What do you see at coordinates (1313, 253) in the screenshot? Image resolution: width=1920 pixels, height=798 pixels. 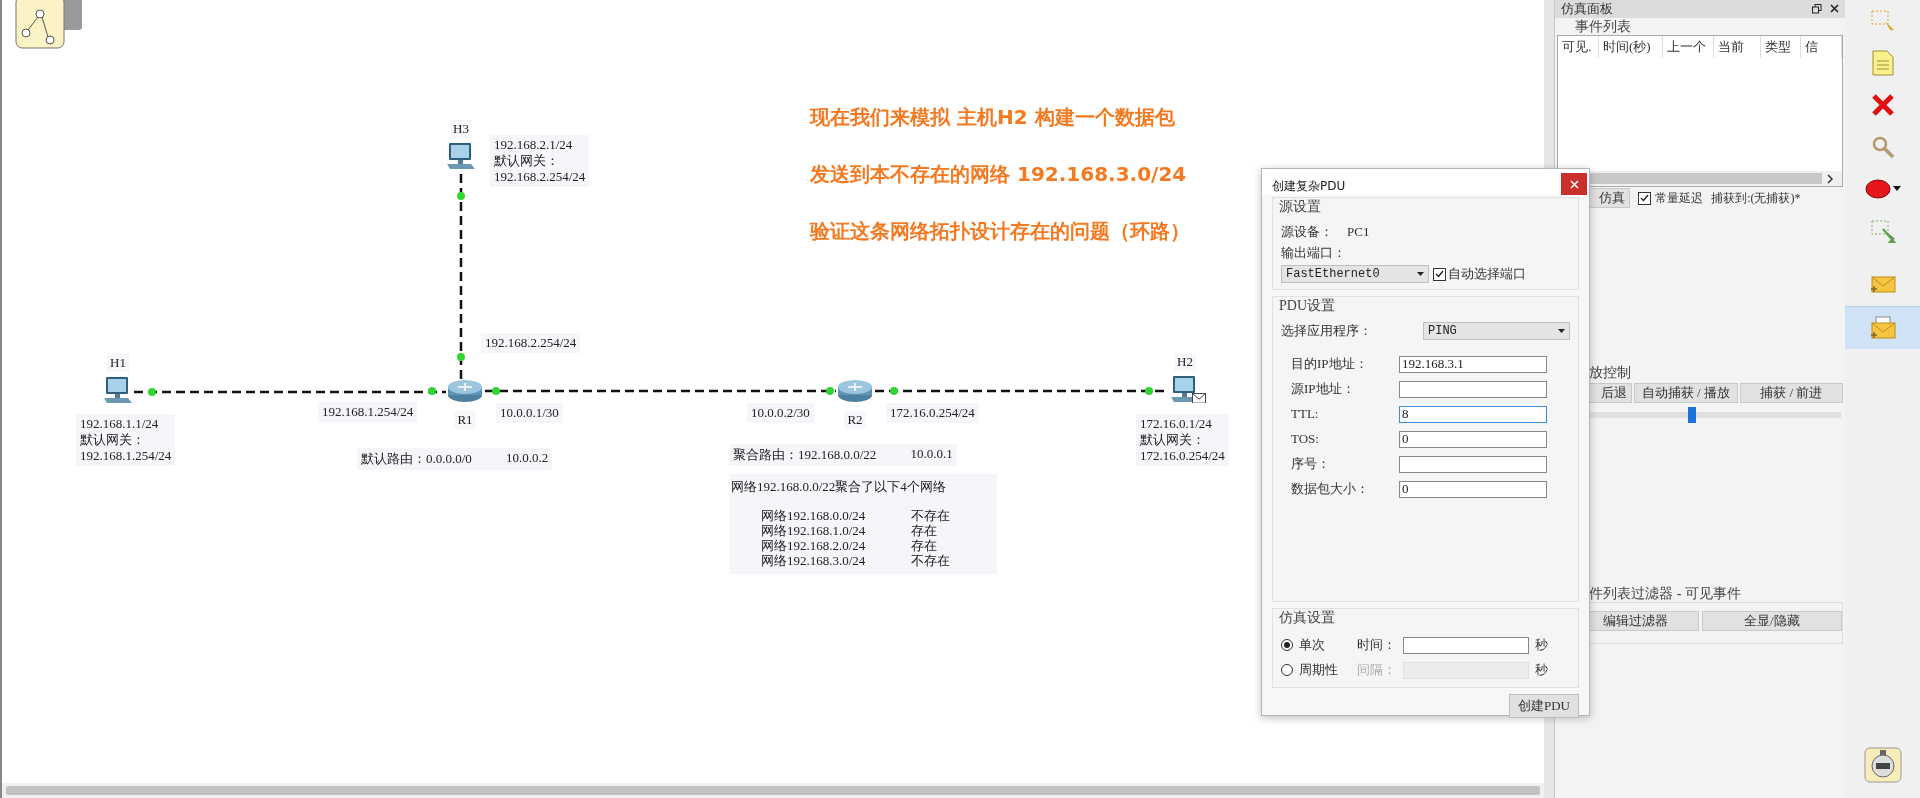 I see `field-label: 输出端口：` at bounding box center [1313, 253].